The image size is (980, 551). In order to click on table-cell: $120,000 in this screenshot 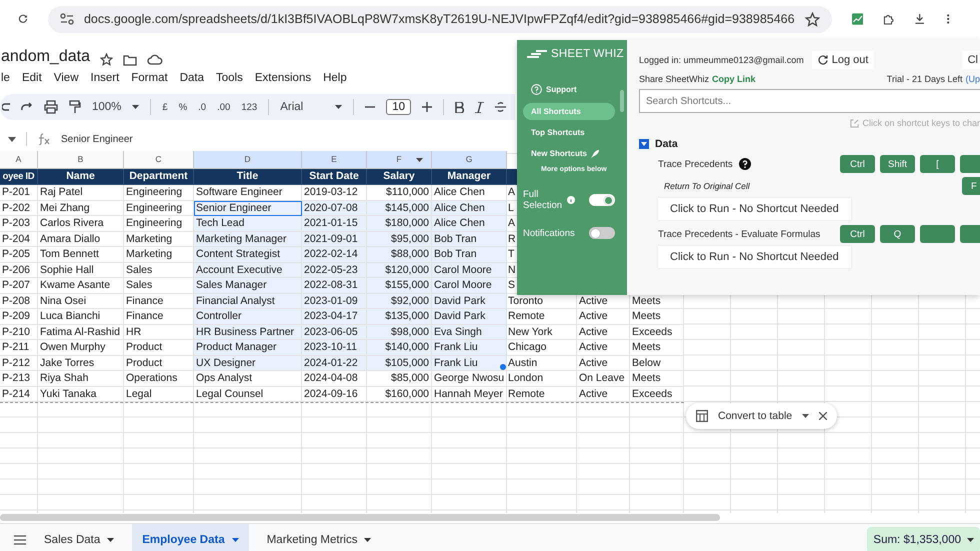, I will do `click(399, 270)`.